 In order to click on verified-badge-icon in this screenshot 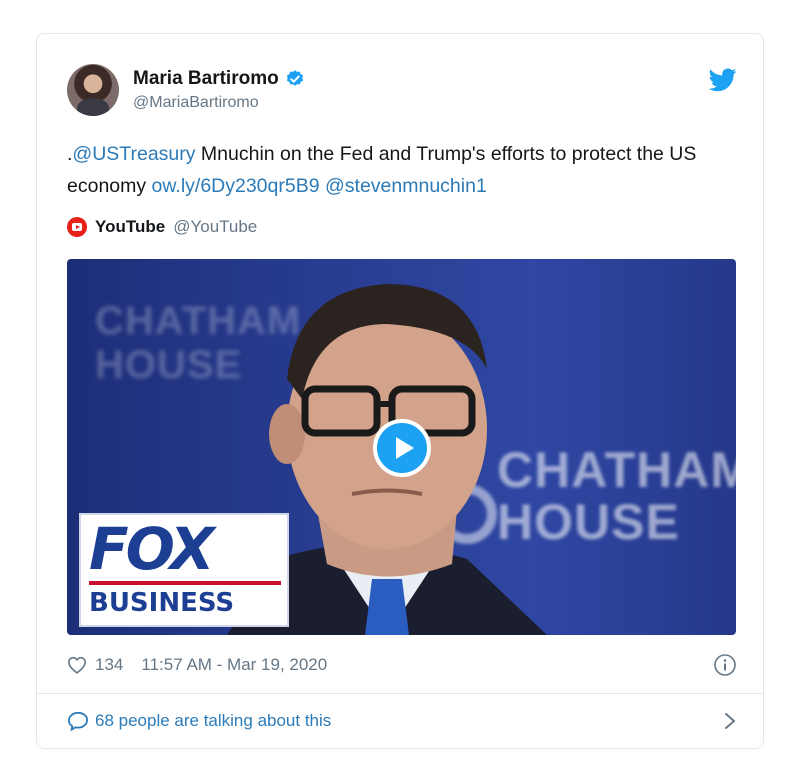, I will do `click(294, 78)`.